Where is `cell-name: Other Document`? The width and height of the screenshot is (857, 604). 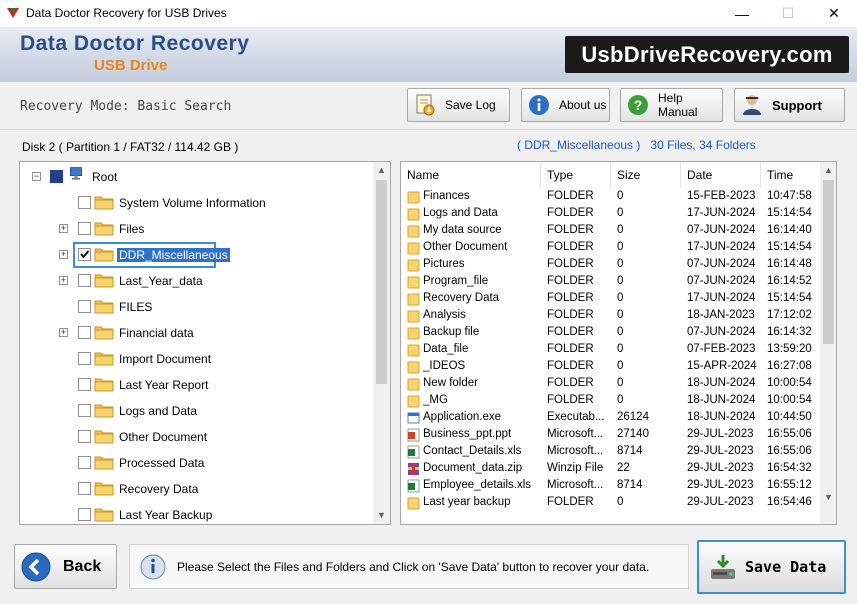
cell-name: Other Document is located at coordinates (465, 247).